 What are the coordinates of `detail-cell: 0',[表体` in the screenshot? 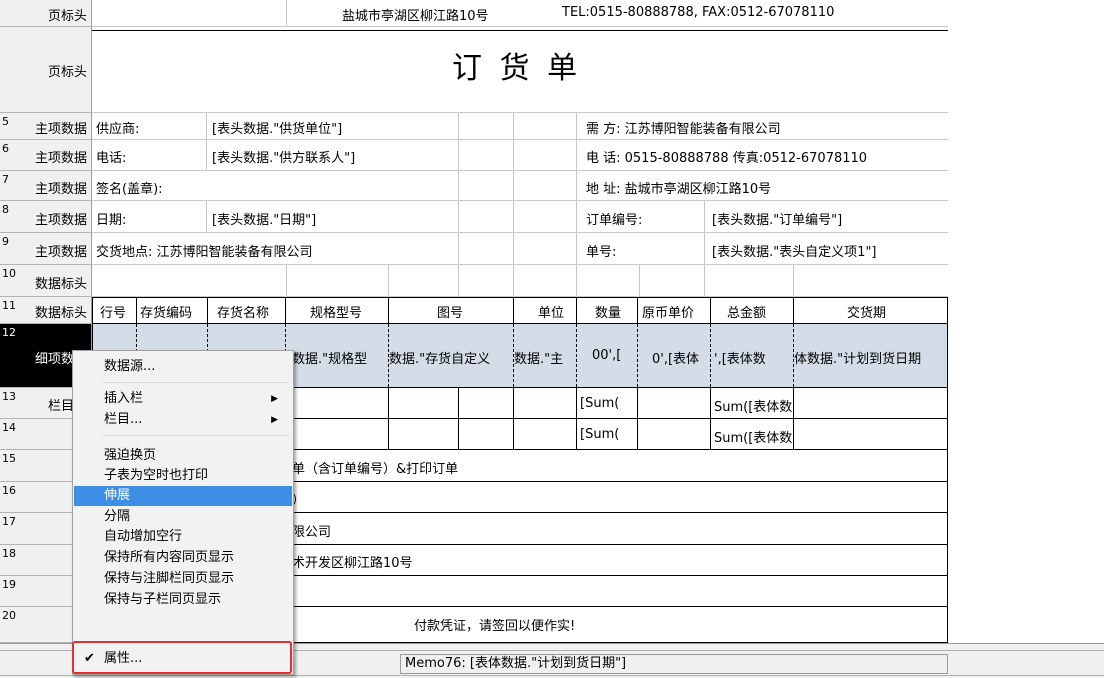 It's located at (676, 359).